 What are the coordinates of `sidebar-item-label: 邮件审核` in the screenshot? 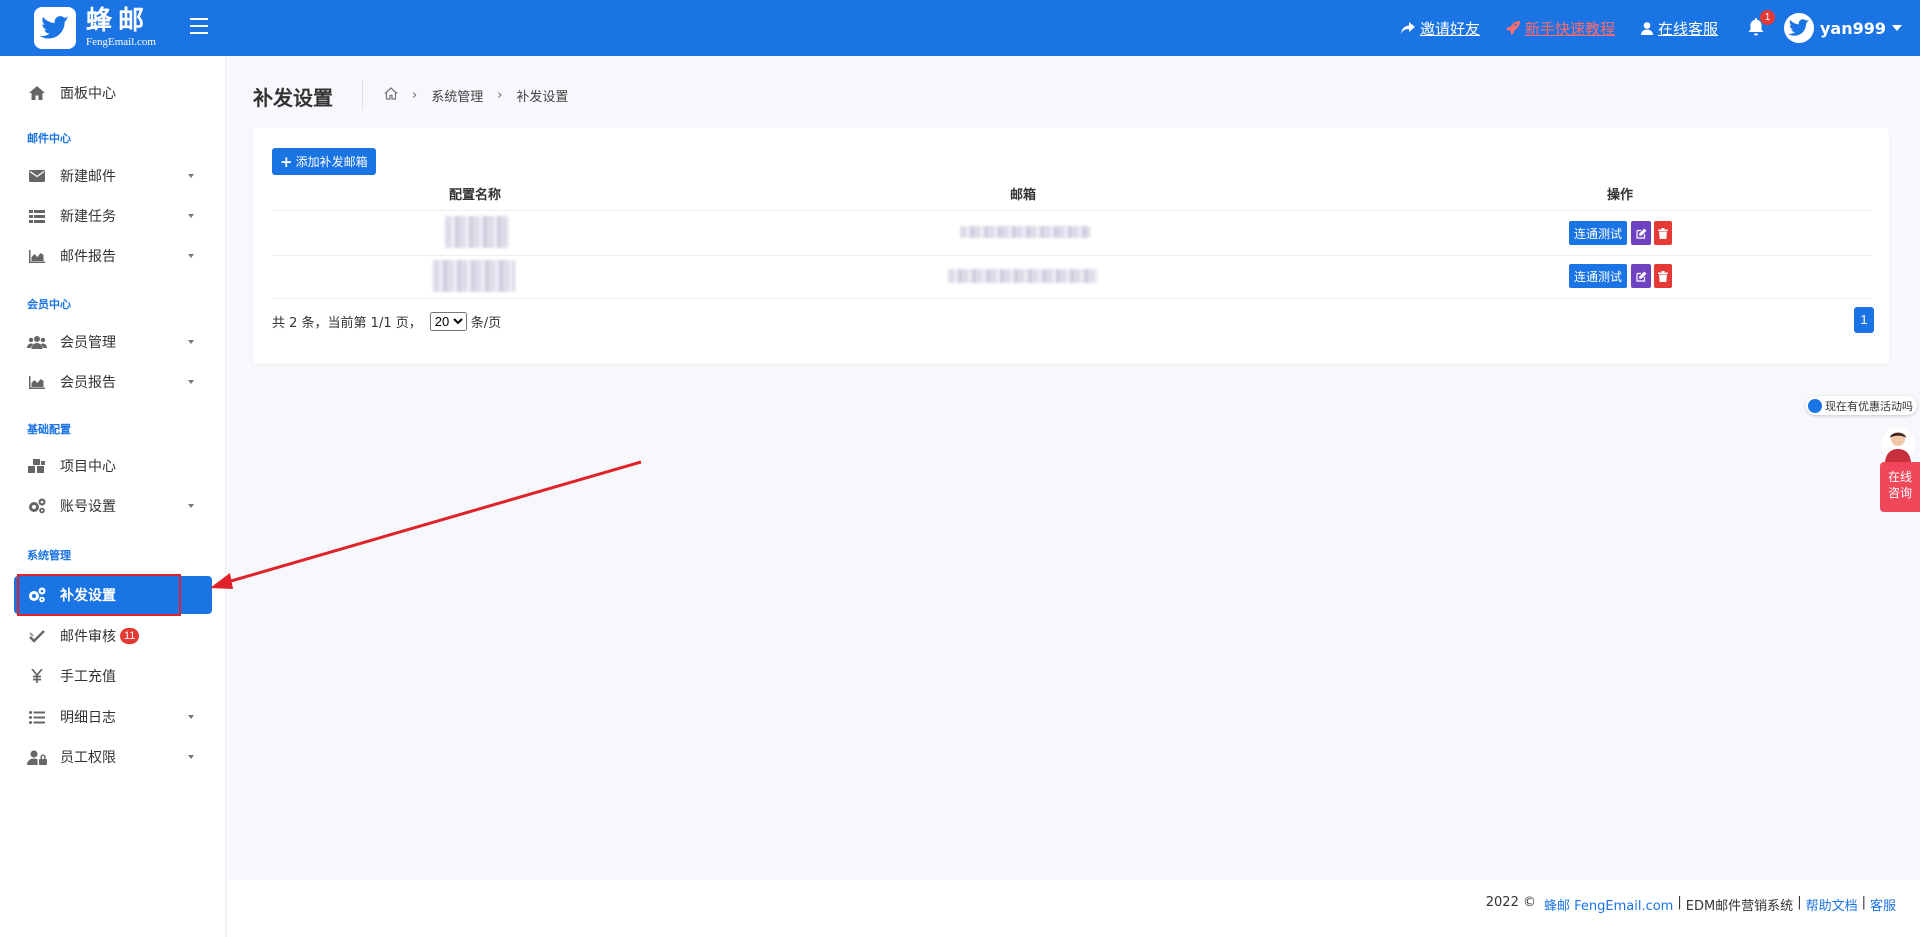 It's located at (88, 637).